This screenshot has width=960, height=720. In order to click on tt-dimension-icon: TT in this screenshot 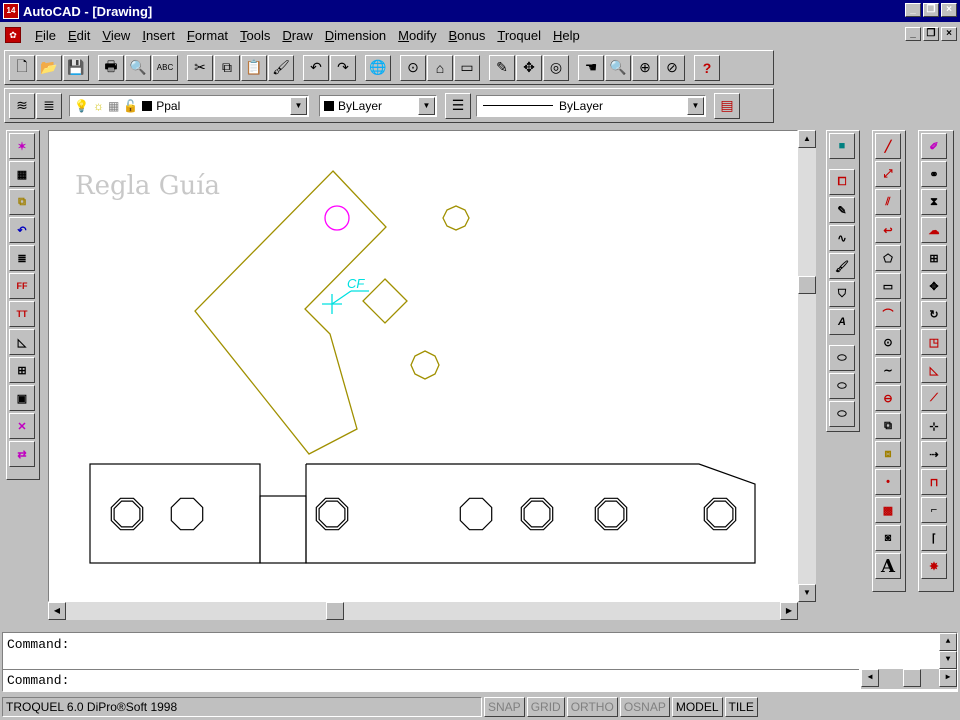, I will do `click(22, 314)`.